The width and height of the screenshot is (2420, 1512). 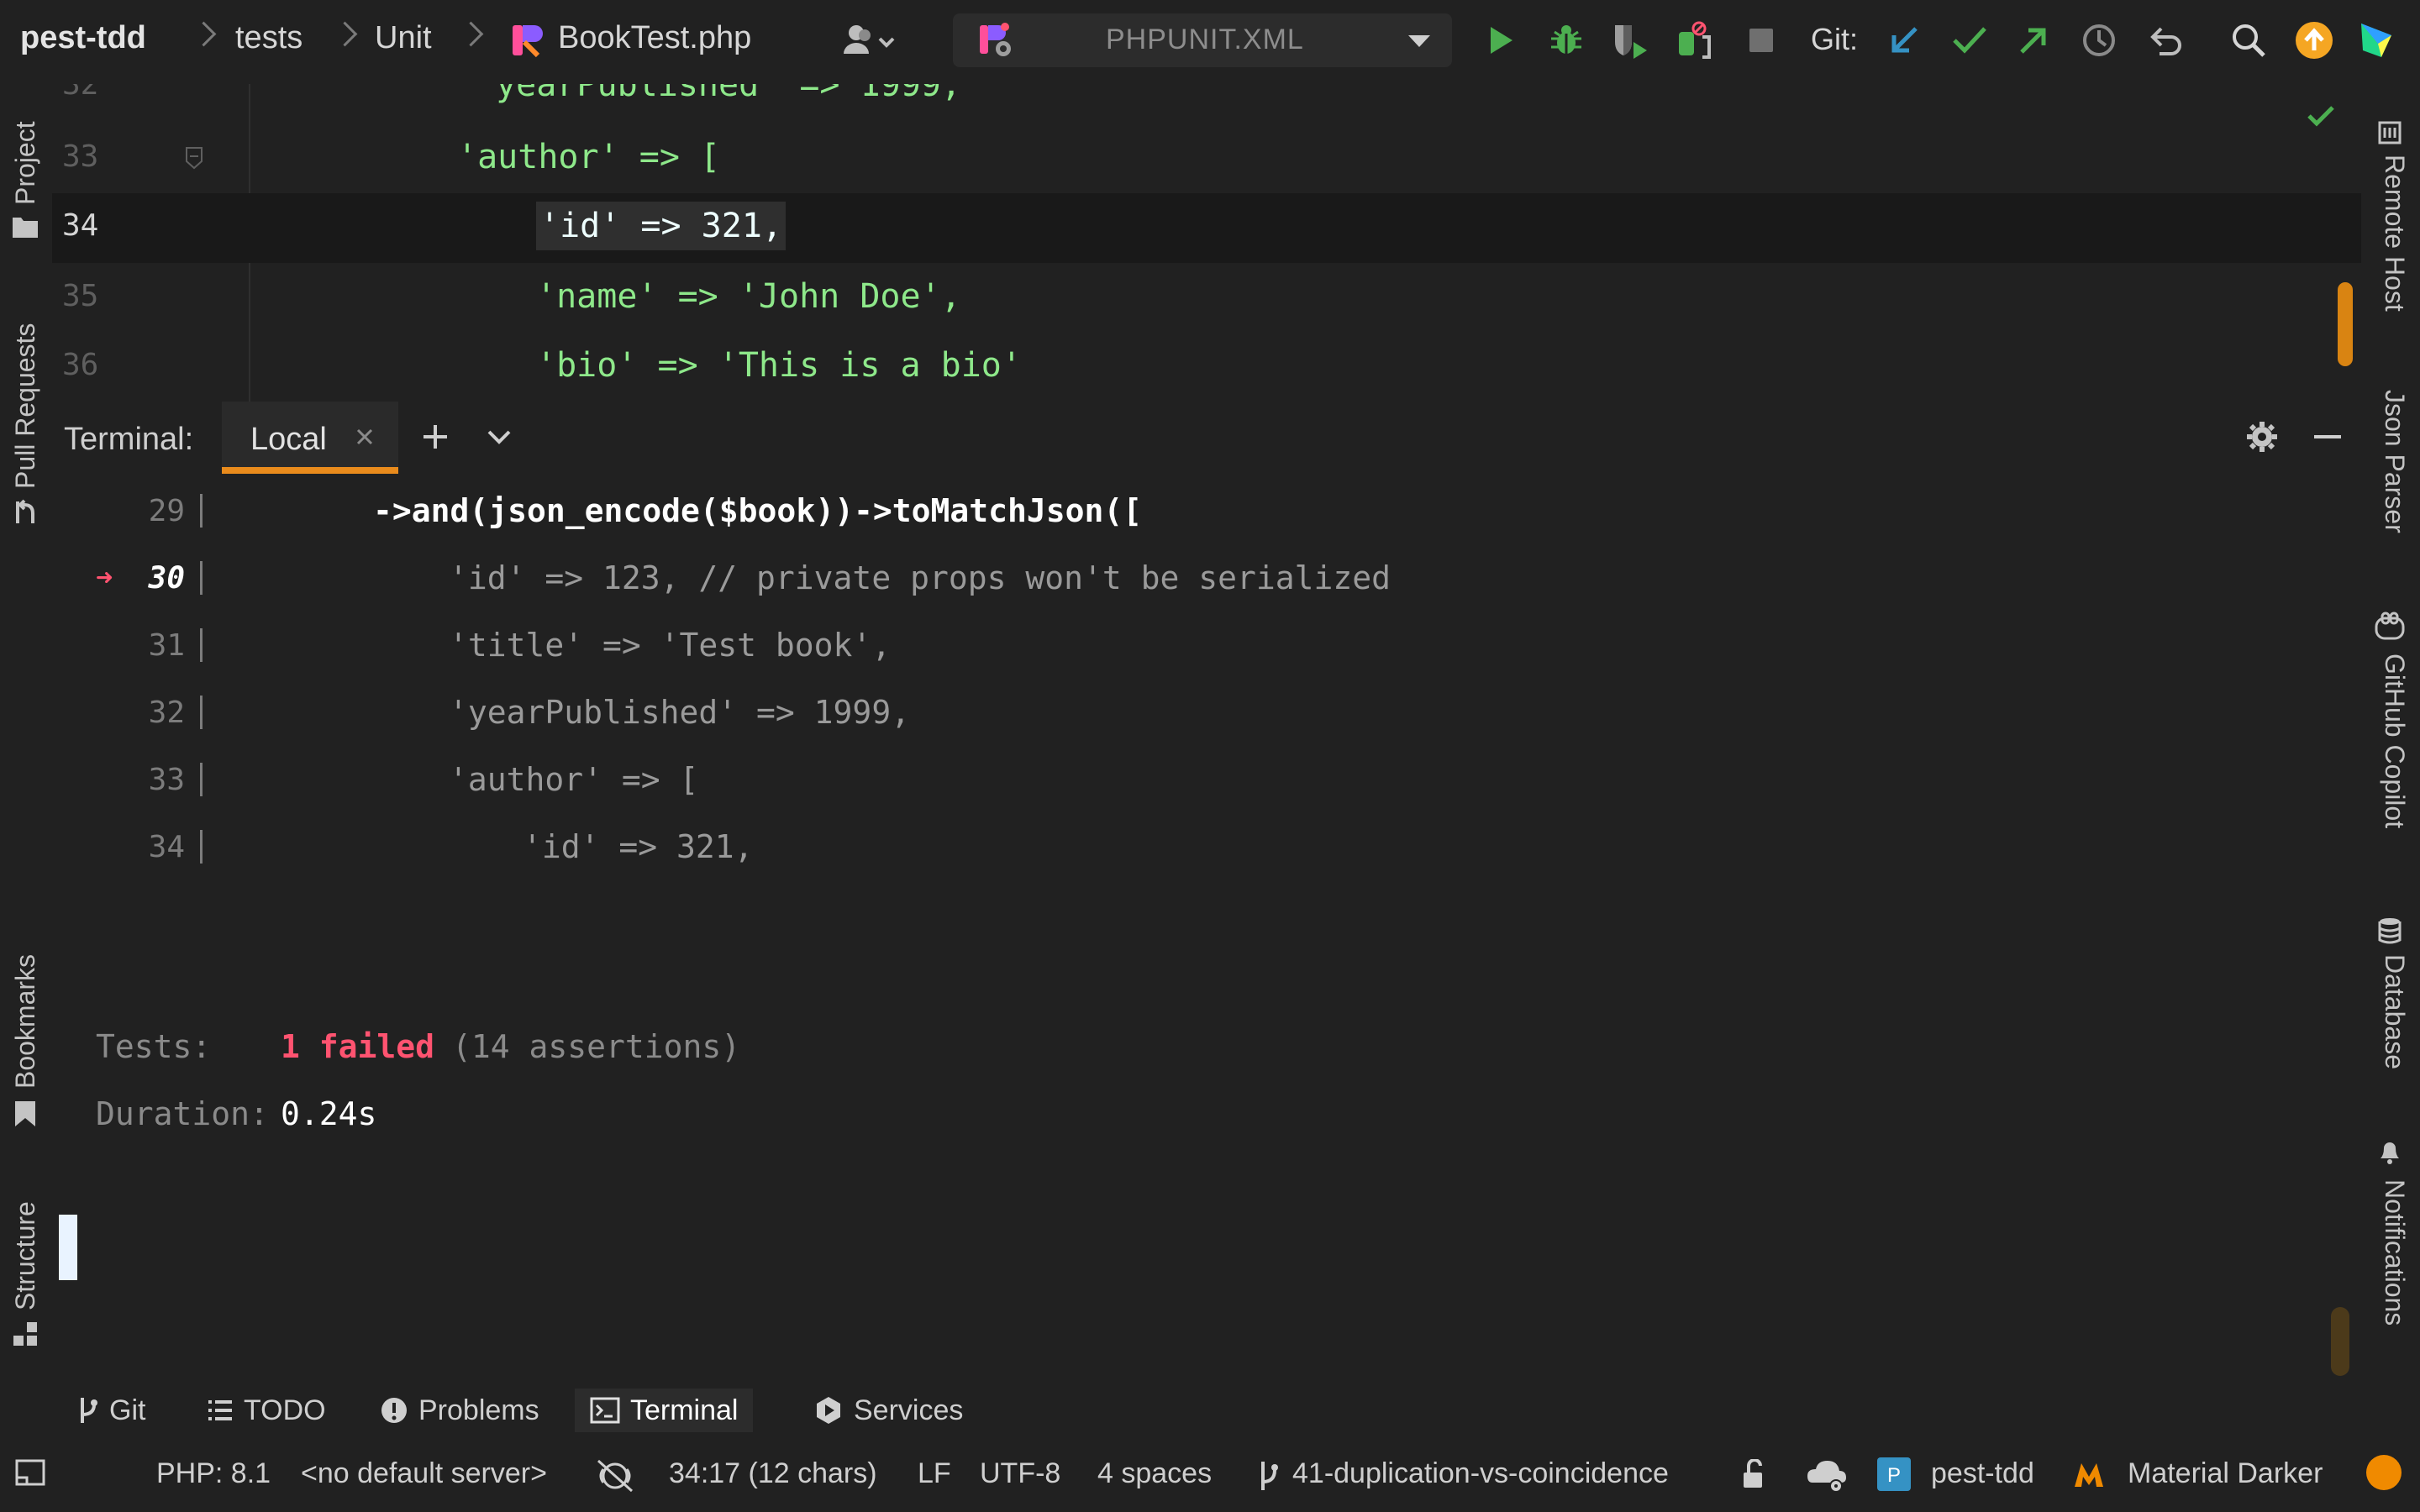 I want to click on tooltab-label: Problems, so click(x=479, y=1410).